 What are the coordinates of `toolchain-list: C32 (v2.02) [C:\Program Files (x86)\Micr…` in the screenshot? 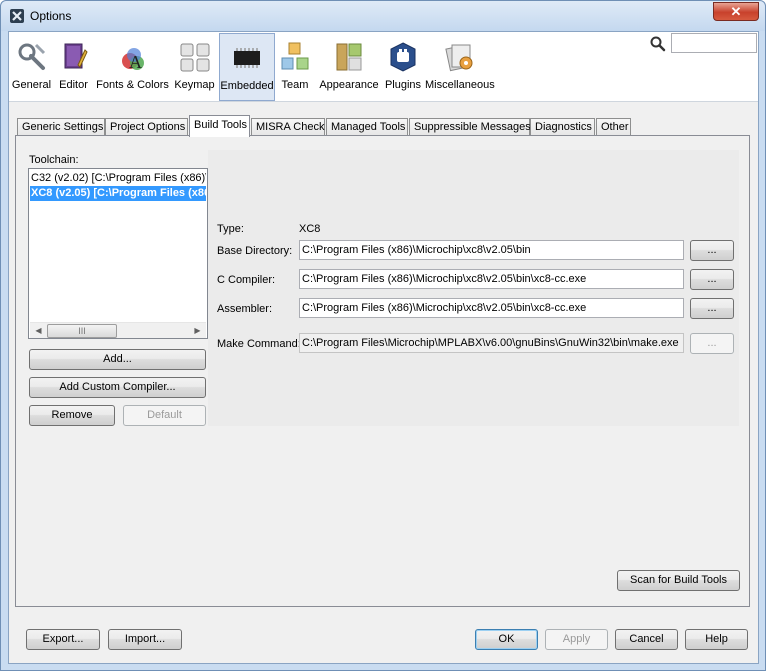 It's located at (118, 253).